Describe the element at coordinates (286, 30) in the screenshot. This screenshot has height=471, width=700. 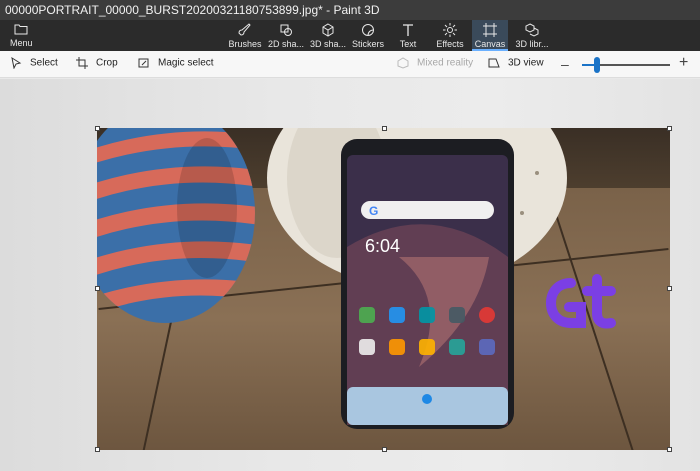
I see `2d-shapes-icon` at that location.